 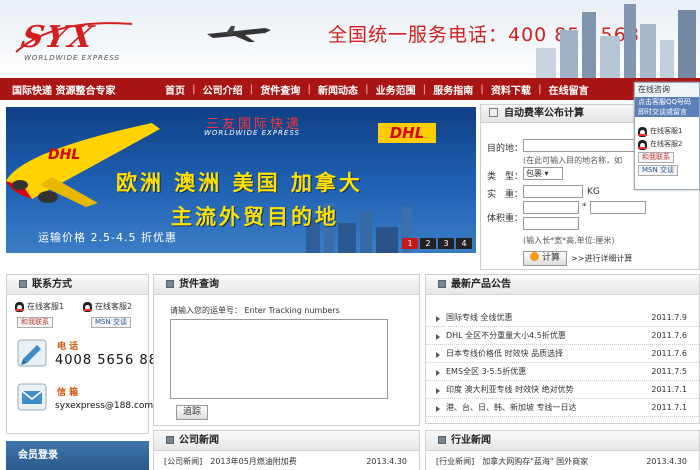 What do you see at coordinates (255, 310) in the screenshot?
I see `tracking-label: 请输入您的运单号： Enter Tracking numbers` at bounding box center [255, 310].